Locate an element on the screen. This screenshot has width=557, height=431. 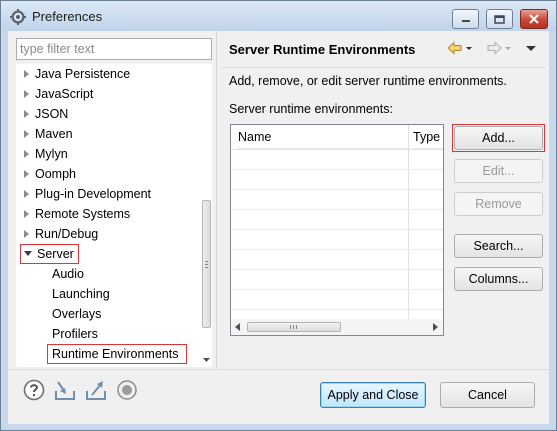
minimize-button is located at coordinates (465, 19).